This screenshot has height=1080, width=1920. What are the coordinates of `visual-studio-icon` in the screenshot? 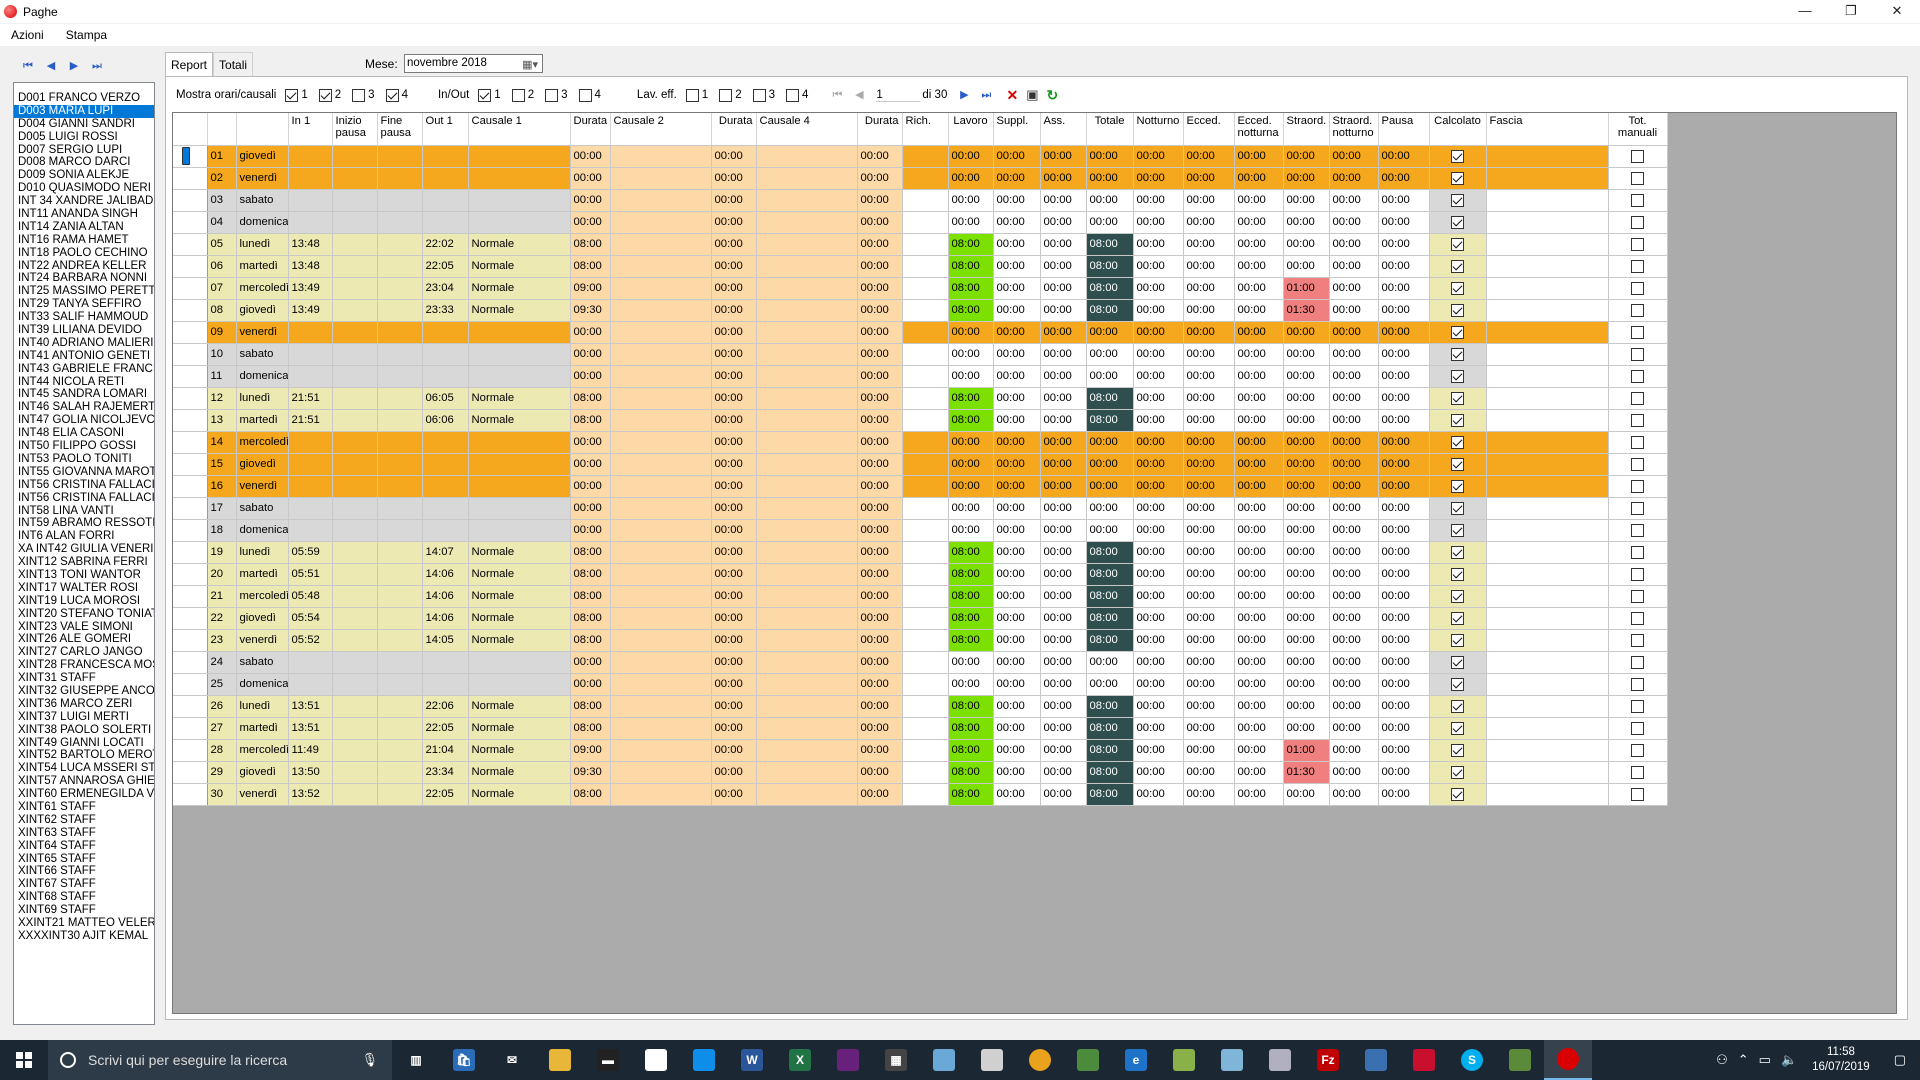 It's located at (848, 1060).